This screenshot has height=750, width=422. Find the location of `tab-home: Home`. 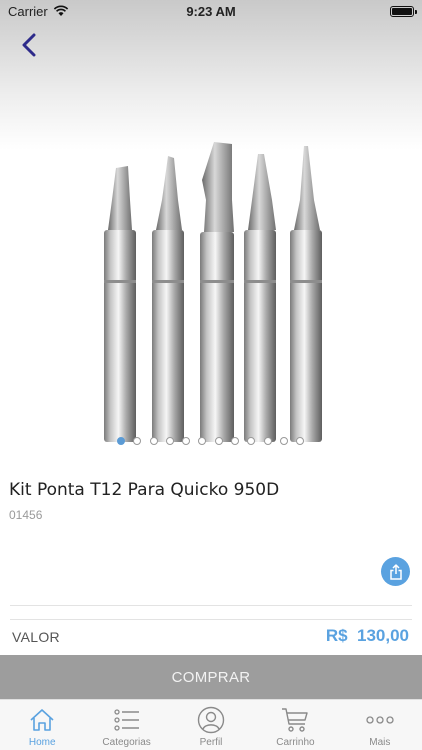

tab-home: Home is located at coordinates (42, 725).